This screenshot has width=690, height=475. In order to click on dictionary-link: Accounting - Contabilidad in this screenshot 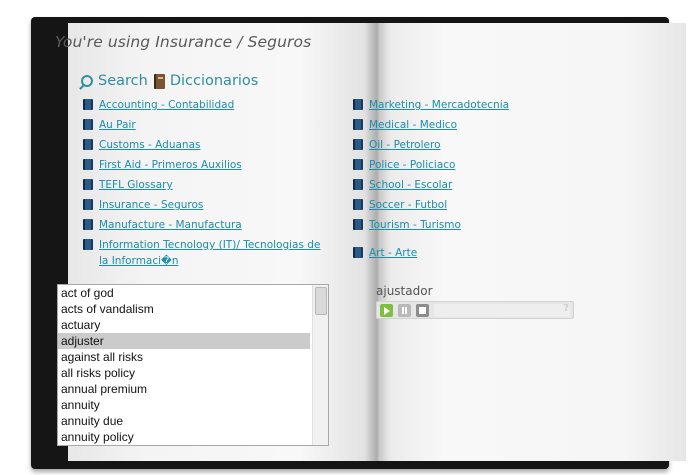, I will do `click(166, 105)`.